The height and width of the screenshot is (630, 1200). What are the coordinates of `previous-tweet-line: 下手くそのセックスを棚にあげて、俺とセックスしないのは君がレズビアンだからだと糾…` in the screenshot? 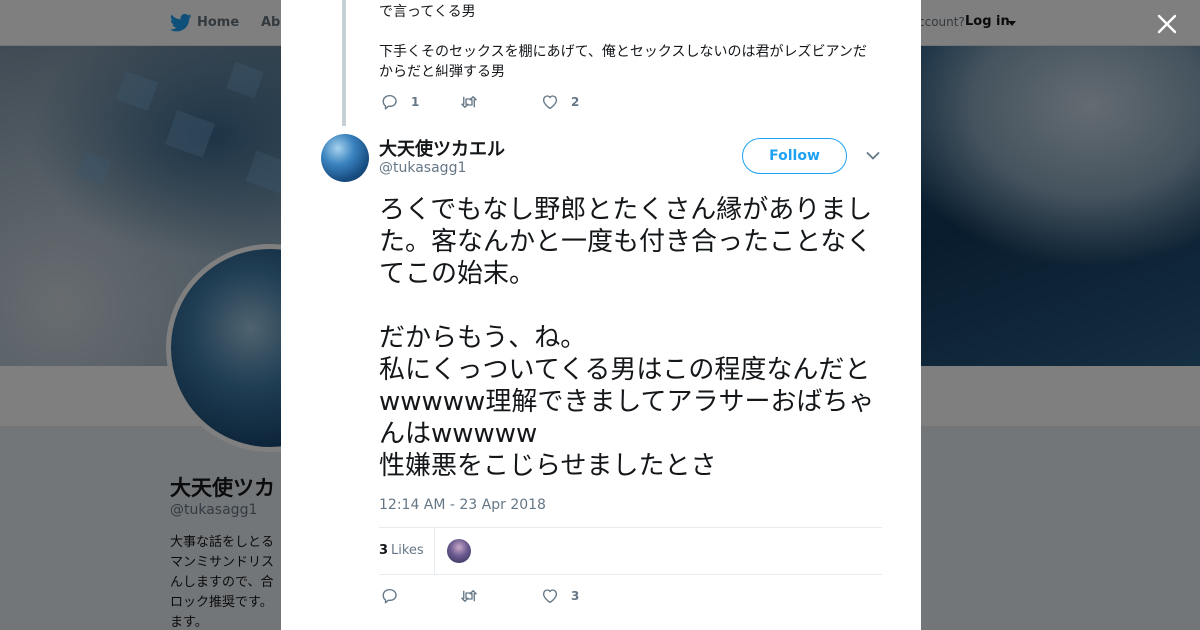 It's located at (623, 62).